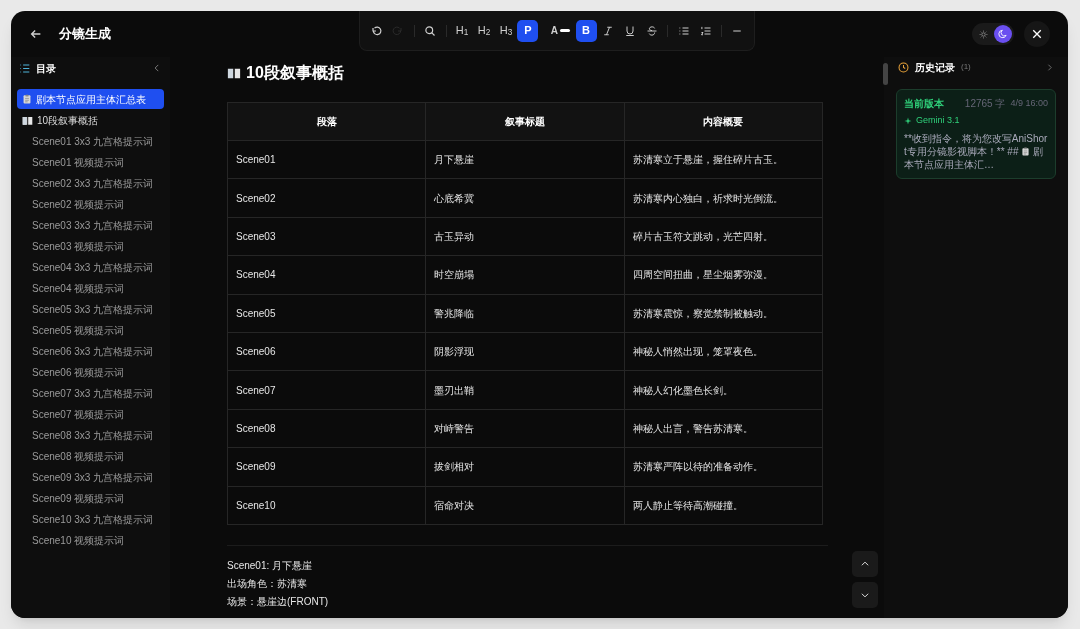  Describe the element at coordinates (586, 30) in the screenshot. I see `bold-button: B` at that location.